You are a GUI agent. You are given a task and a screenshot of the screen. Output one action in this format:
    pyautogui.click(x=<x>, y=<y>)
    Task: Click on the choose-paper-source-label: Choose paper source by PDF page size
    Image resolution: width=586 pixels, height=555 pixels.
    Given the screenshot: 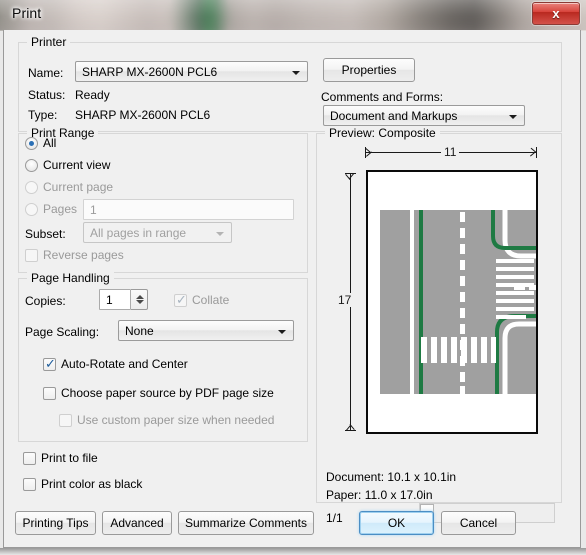 What is the action you would take?
    pyautogui.click(x=167, y=393)
    